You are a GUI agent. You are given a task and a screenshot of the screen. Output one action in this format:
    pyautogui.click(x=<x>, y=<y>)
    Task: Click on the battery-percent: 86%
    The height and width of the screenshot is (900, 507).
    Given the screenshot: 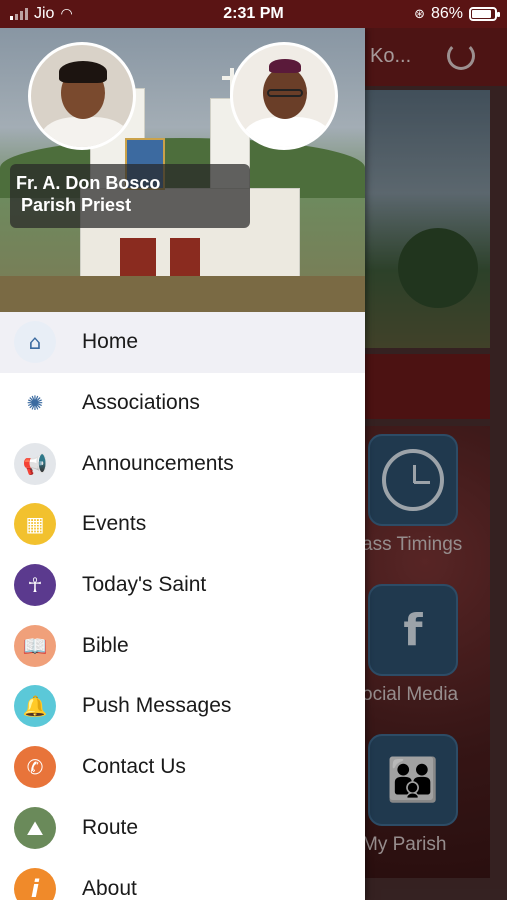 What is the action you would take?
    pyautogui.click(x=446, y=13)
    